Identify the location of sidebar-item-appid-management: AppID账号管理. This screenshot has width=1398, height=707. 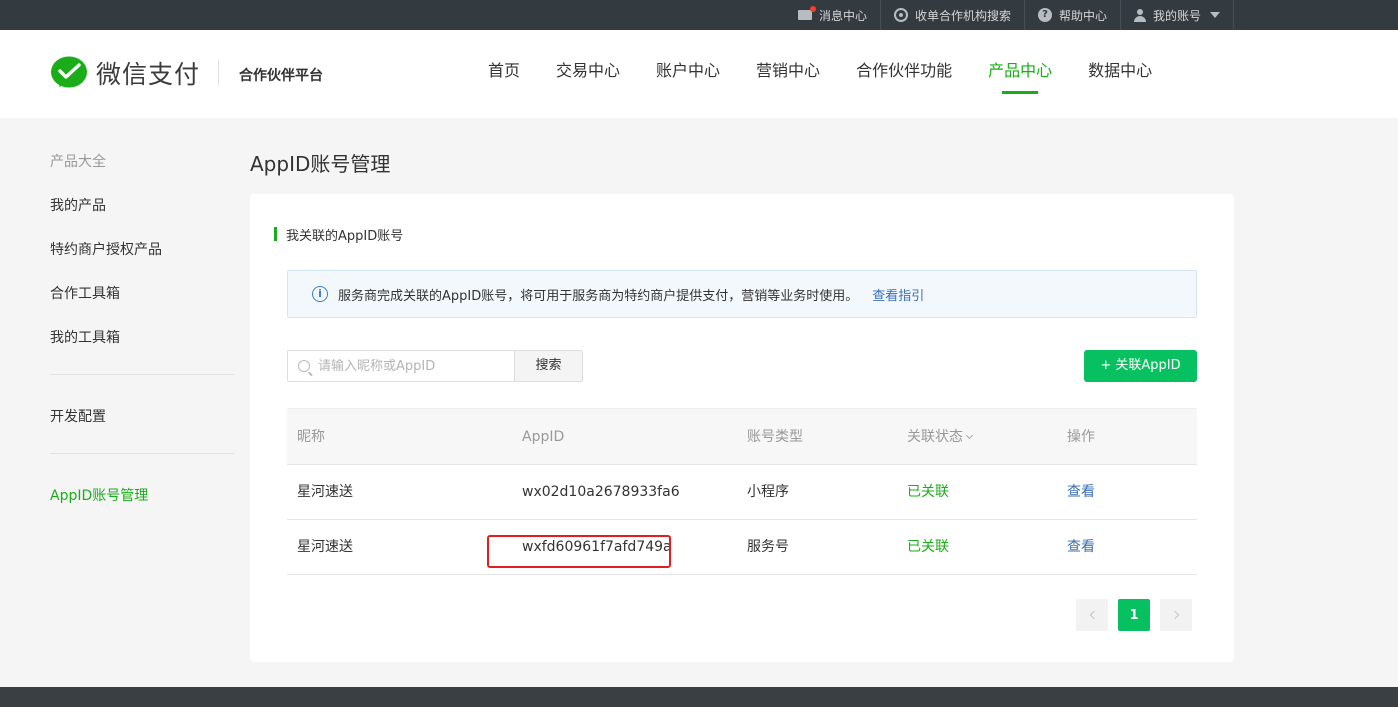
(99, 495).